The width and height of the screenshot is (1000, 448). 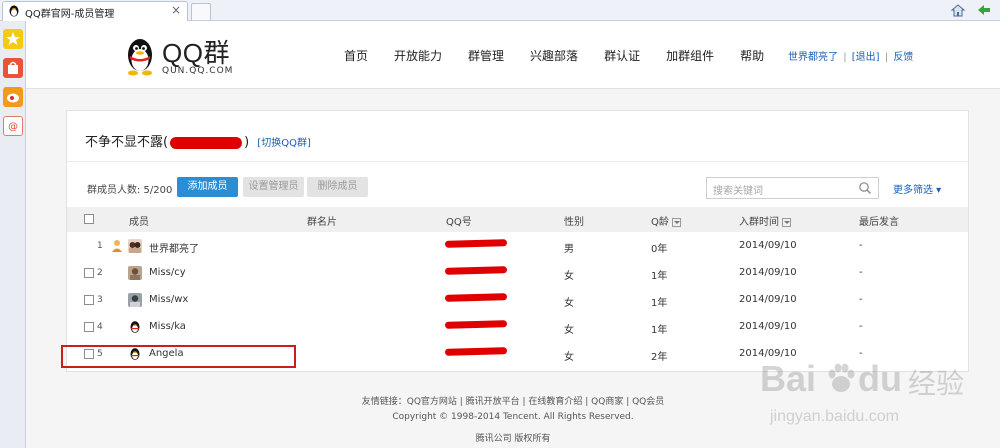 I want to click on nav-group-verify: 群认证, so click(x=622, y=55).